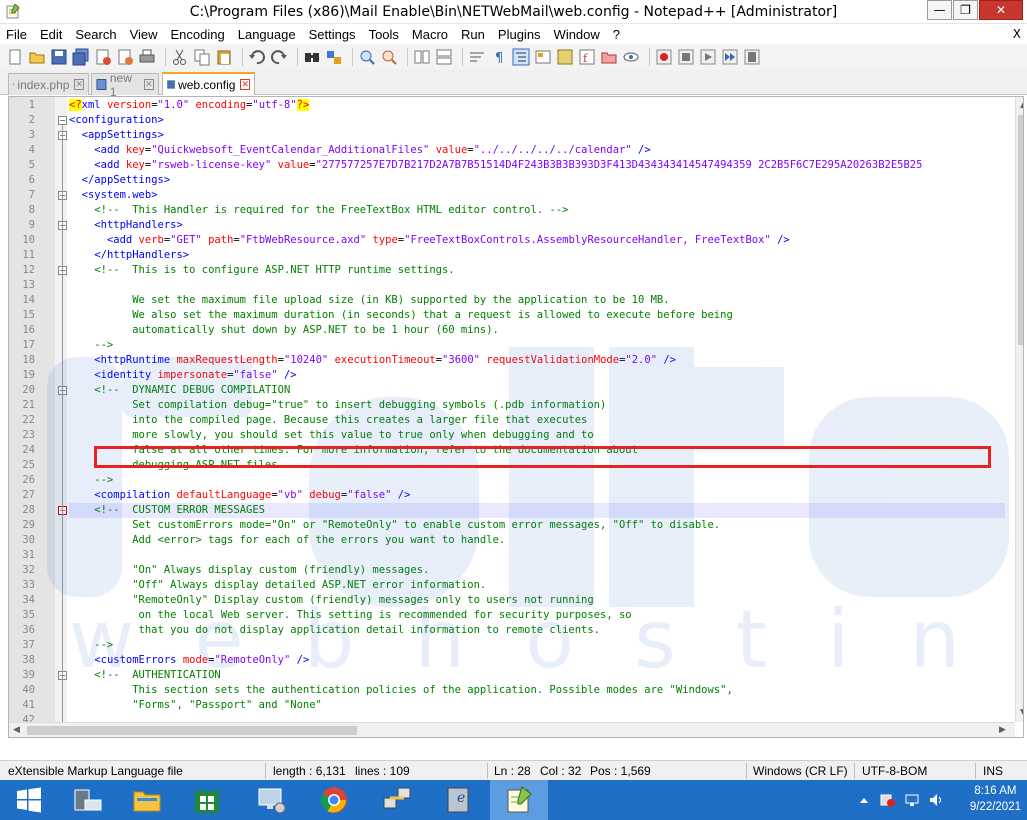 This screenshot has width=1027, height=820. I want to click on save-macro-icon, so click(752, 57).